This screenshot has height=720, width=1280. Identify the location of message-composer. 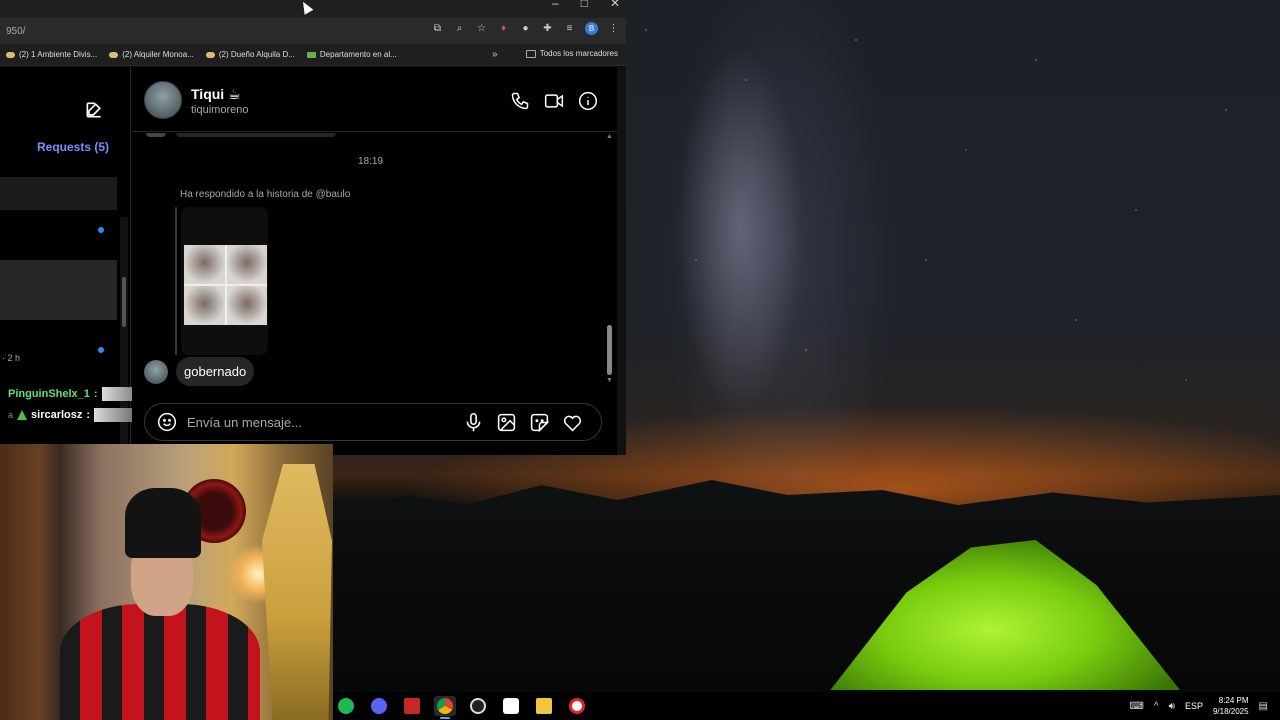
(373, 422).